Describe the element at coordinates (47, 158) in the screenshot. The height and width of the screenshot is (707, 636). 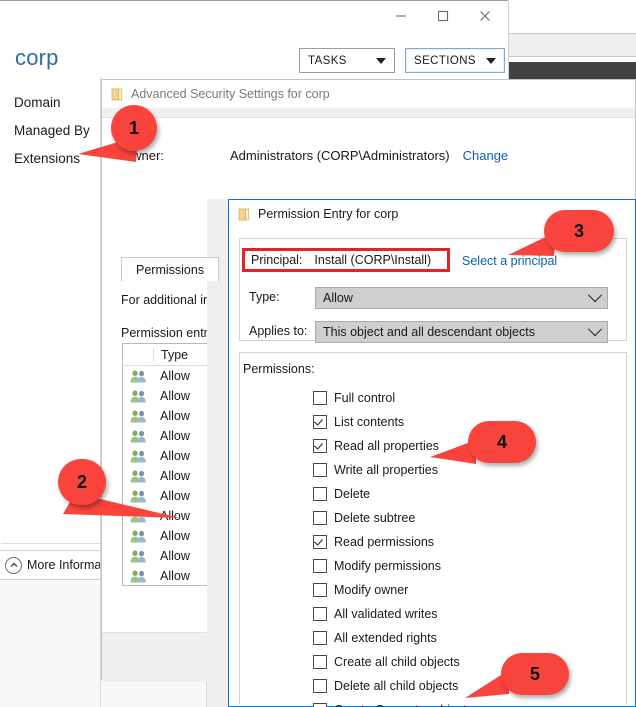
I see `sidebar-item-extensions: Extensions` at that location.